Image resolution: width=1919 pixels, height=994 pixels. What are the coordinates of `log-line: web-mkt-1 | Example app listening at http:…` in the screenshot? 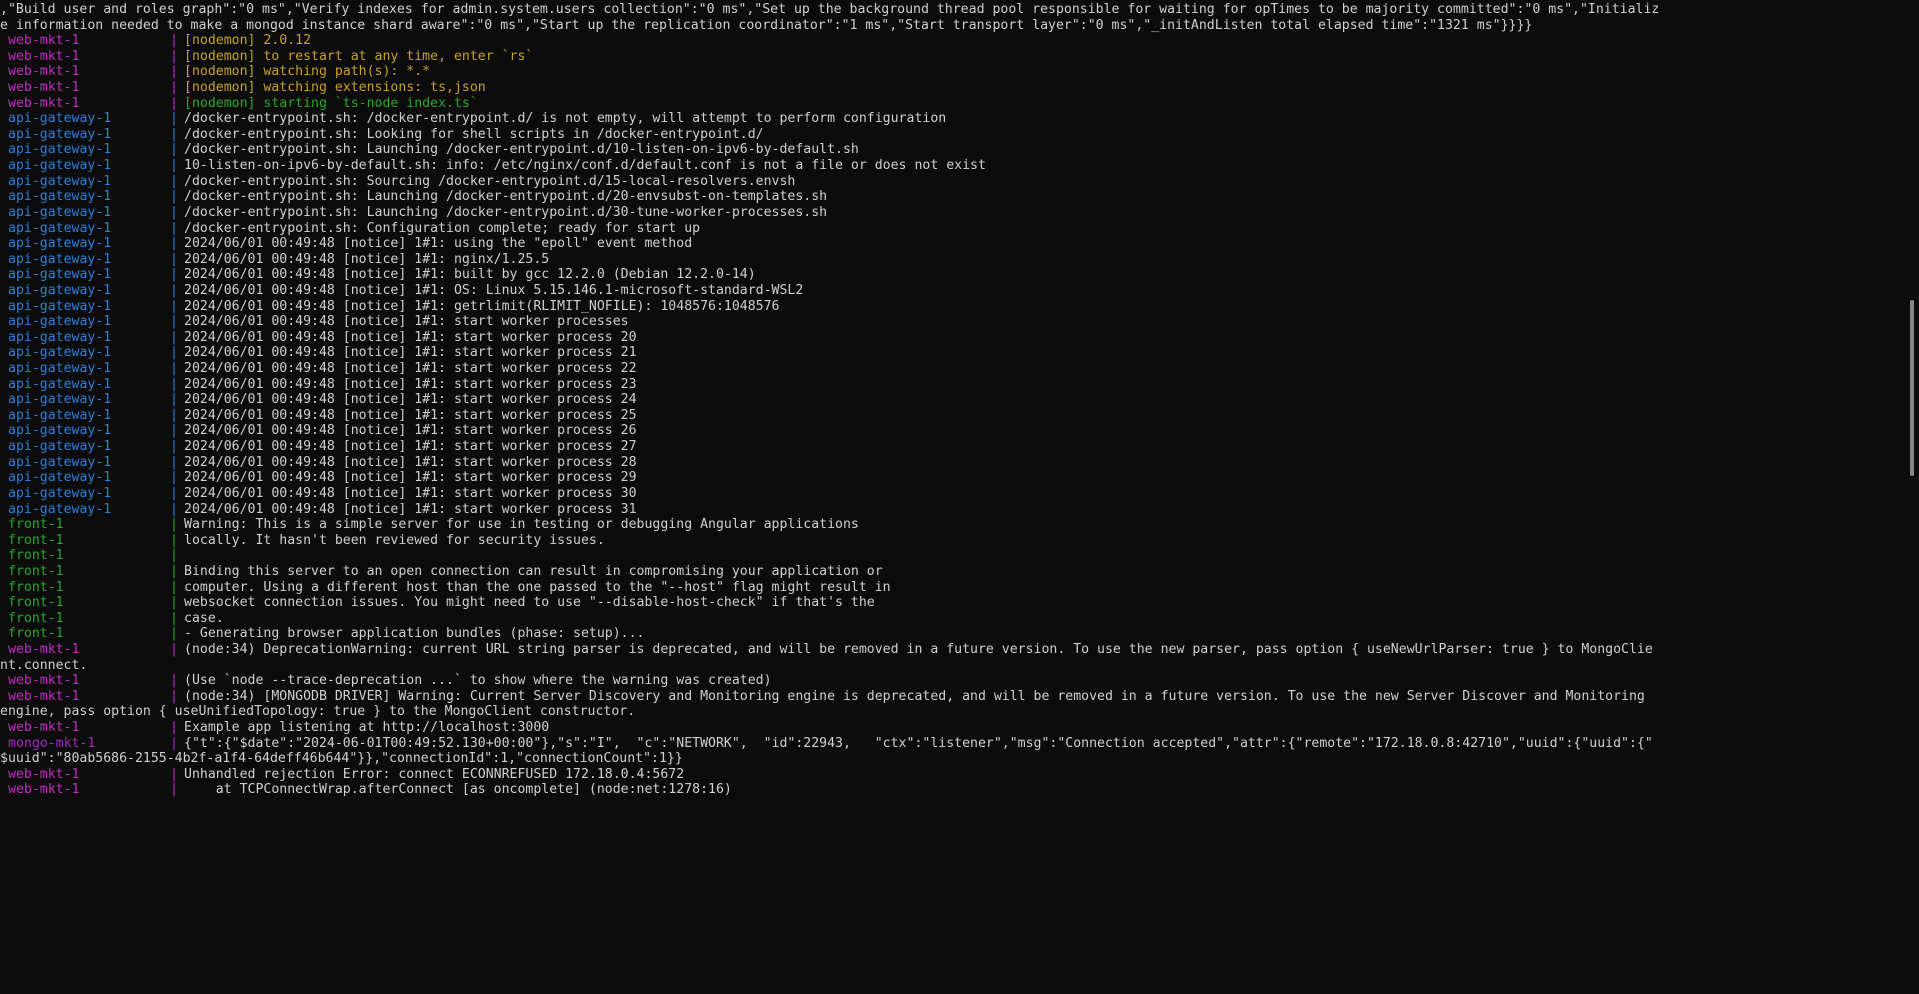 It's located at (959, 728).